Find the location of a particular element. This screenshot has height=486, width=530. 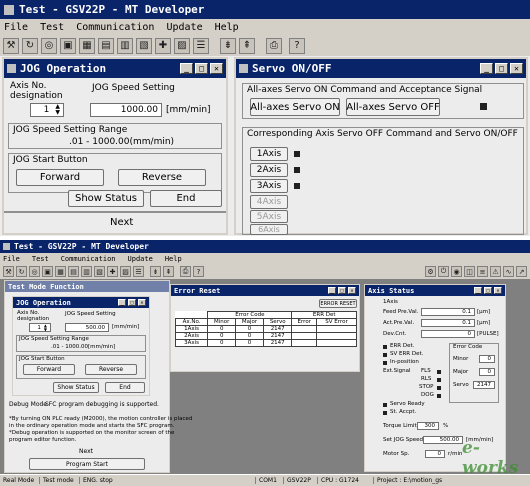

table-cell is located at coordinates (336, 343).